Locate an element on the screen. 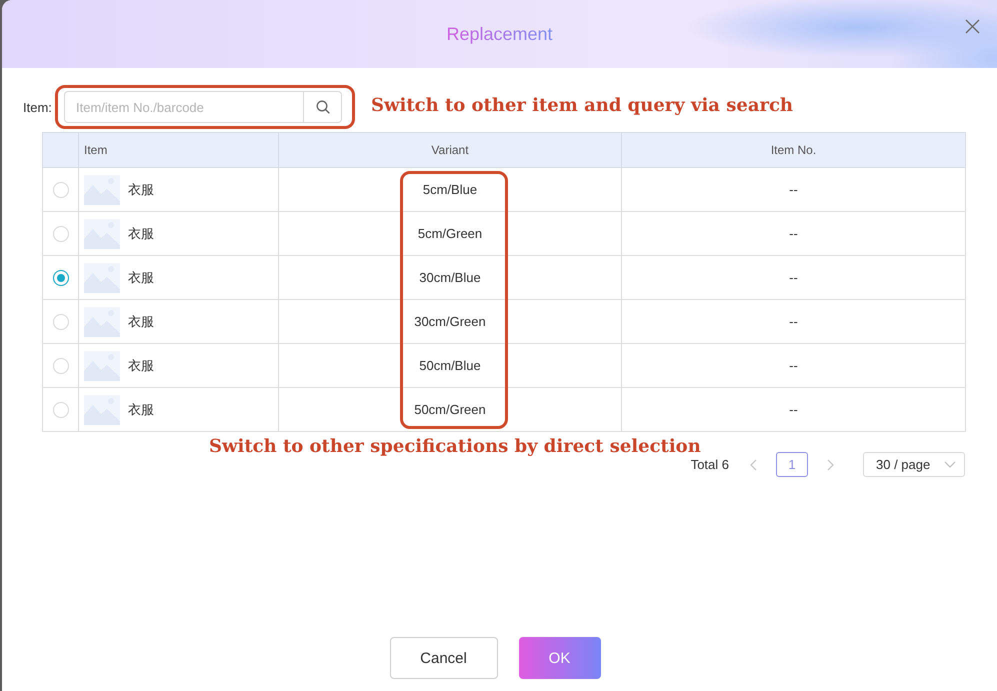 The image size is (997, 691). annotation-text: Switch to other item and query via search is located at coordinates (582, 105).